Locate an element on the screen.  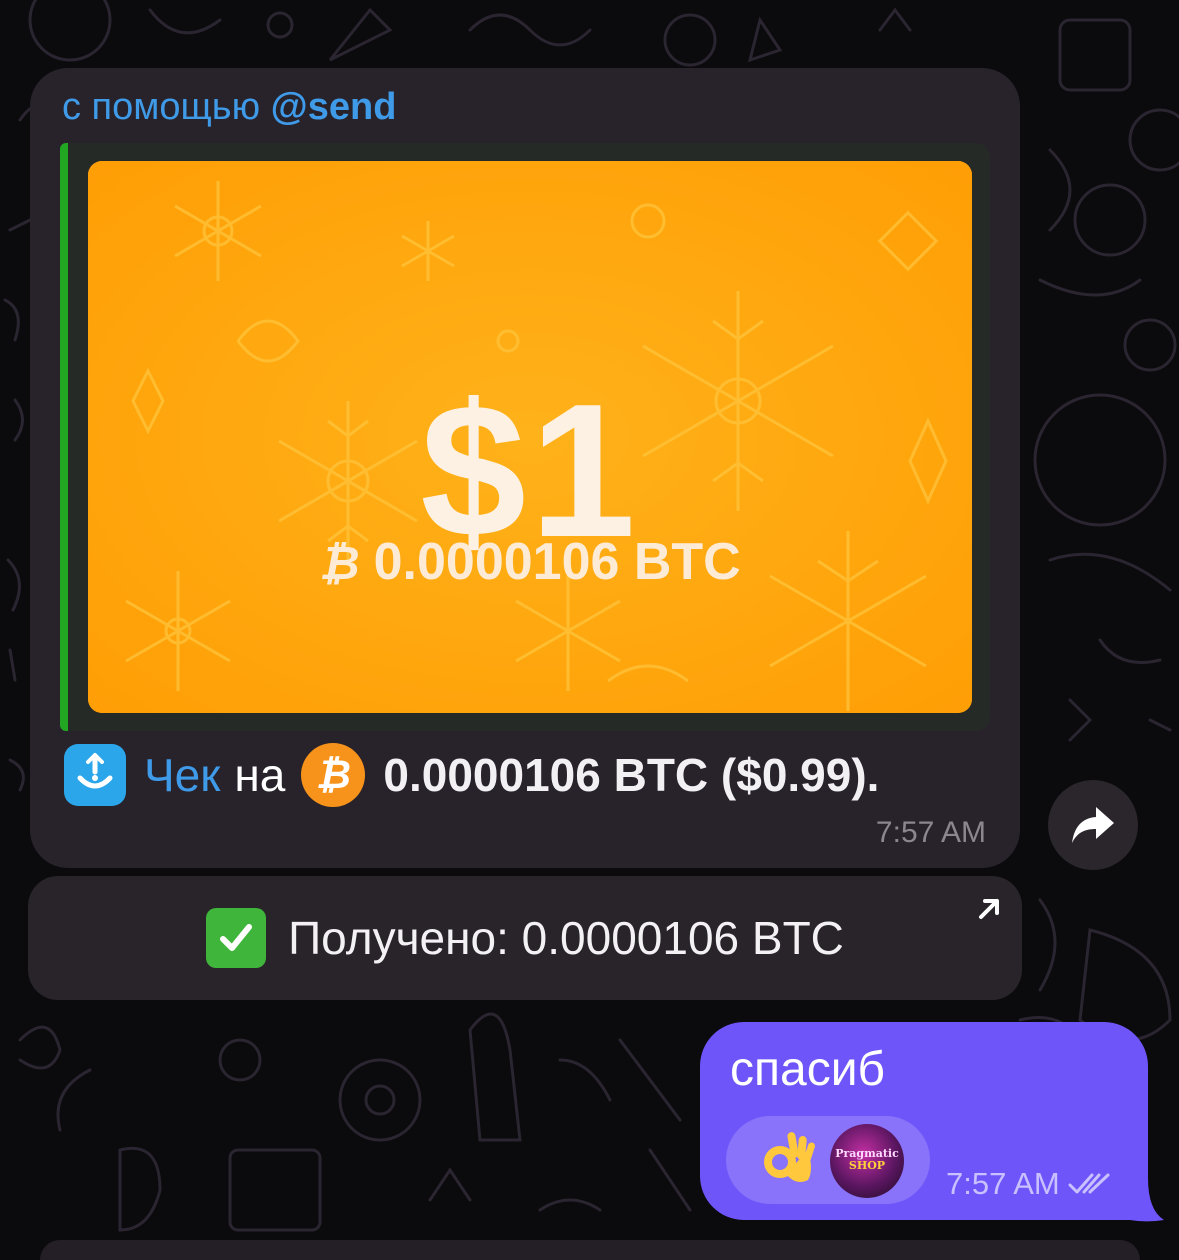
via-bot-line: с помощью @send is located at coordinates (229, 107).